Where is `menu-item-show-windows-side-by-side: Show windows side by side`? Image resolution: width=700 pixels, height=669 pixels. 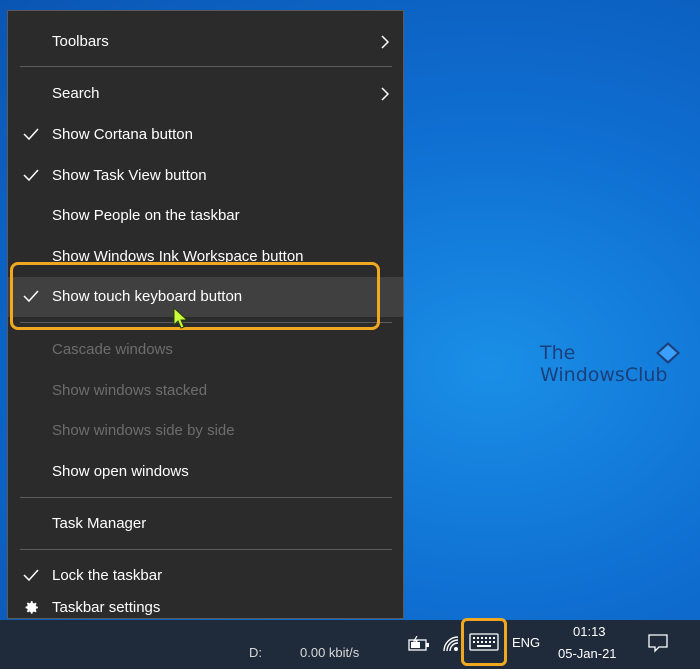
menu-item-show-windows-side-by-side: Show windows side by side is located at coordinates (205, 431).